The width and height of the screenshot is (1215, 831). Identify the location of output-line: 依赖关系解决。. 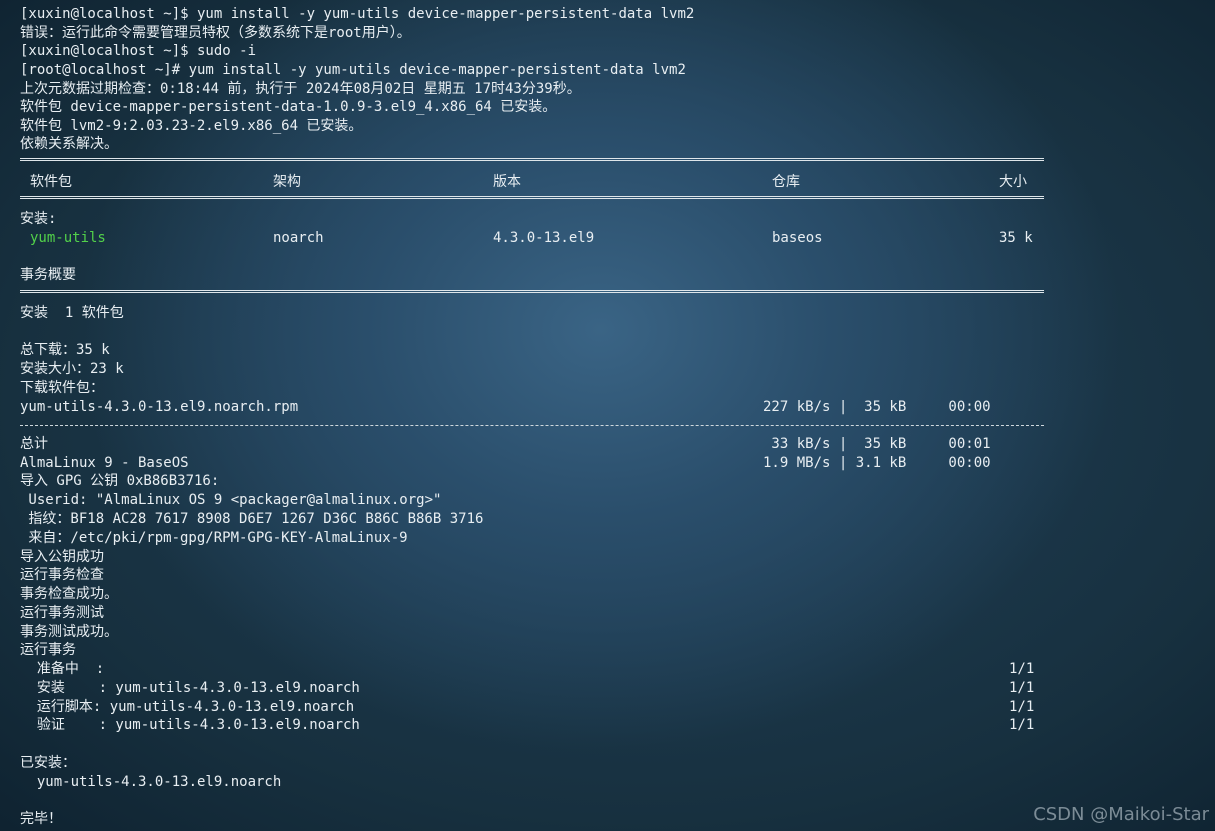
(69, 144).